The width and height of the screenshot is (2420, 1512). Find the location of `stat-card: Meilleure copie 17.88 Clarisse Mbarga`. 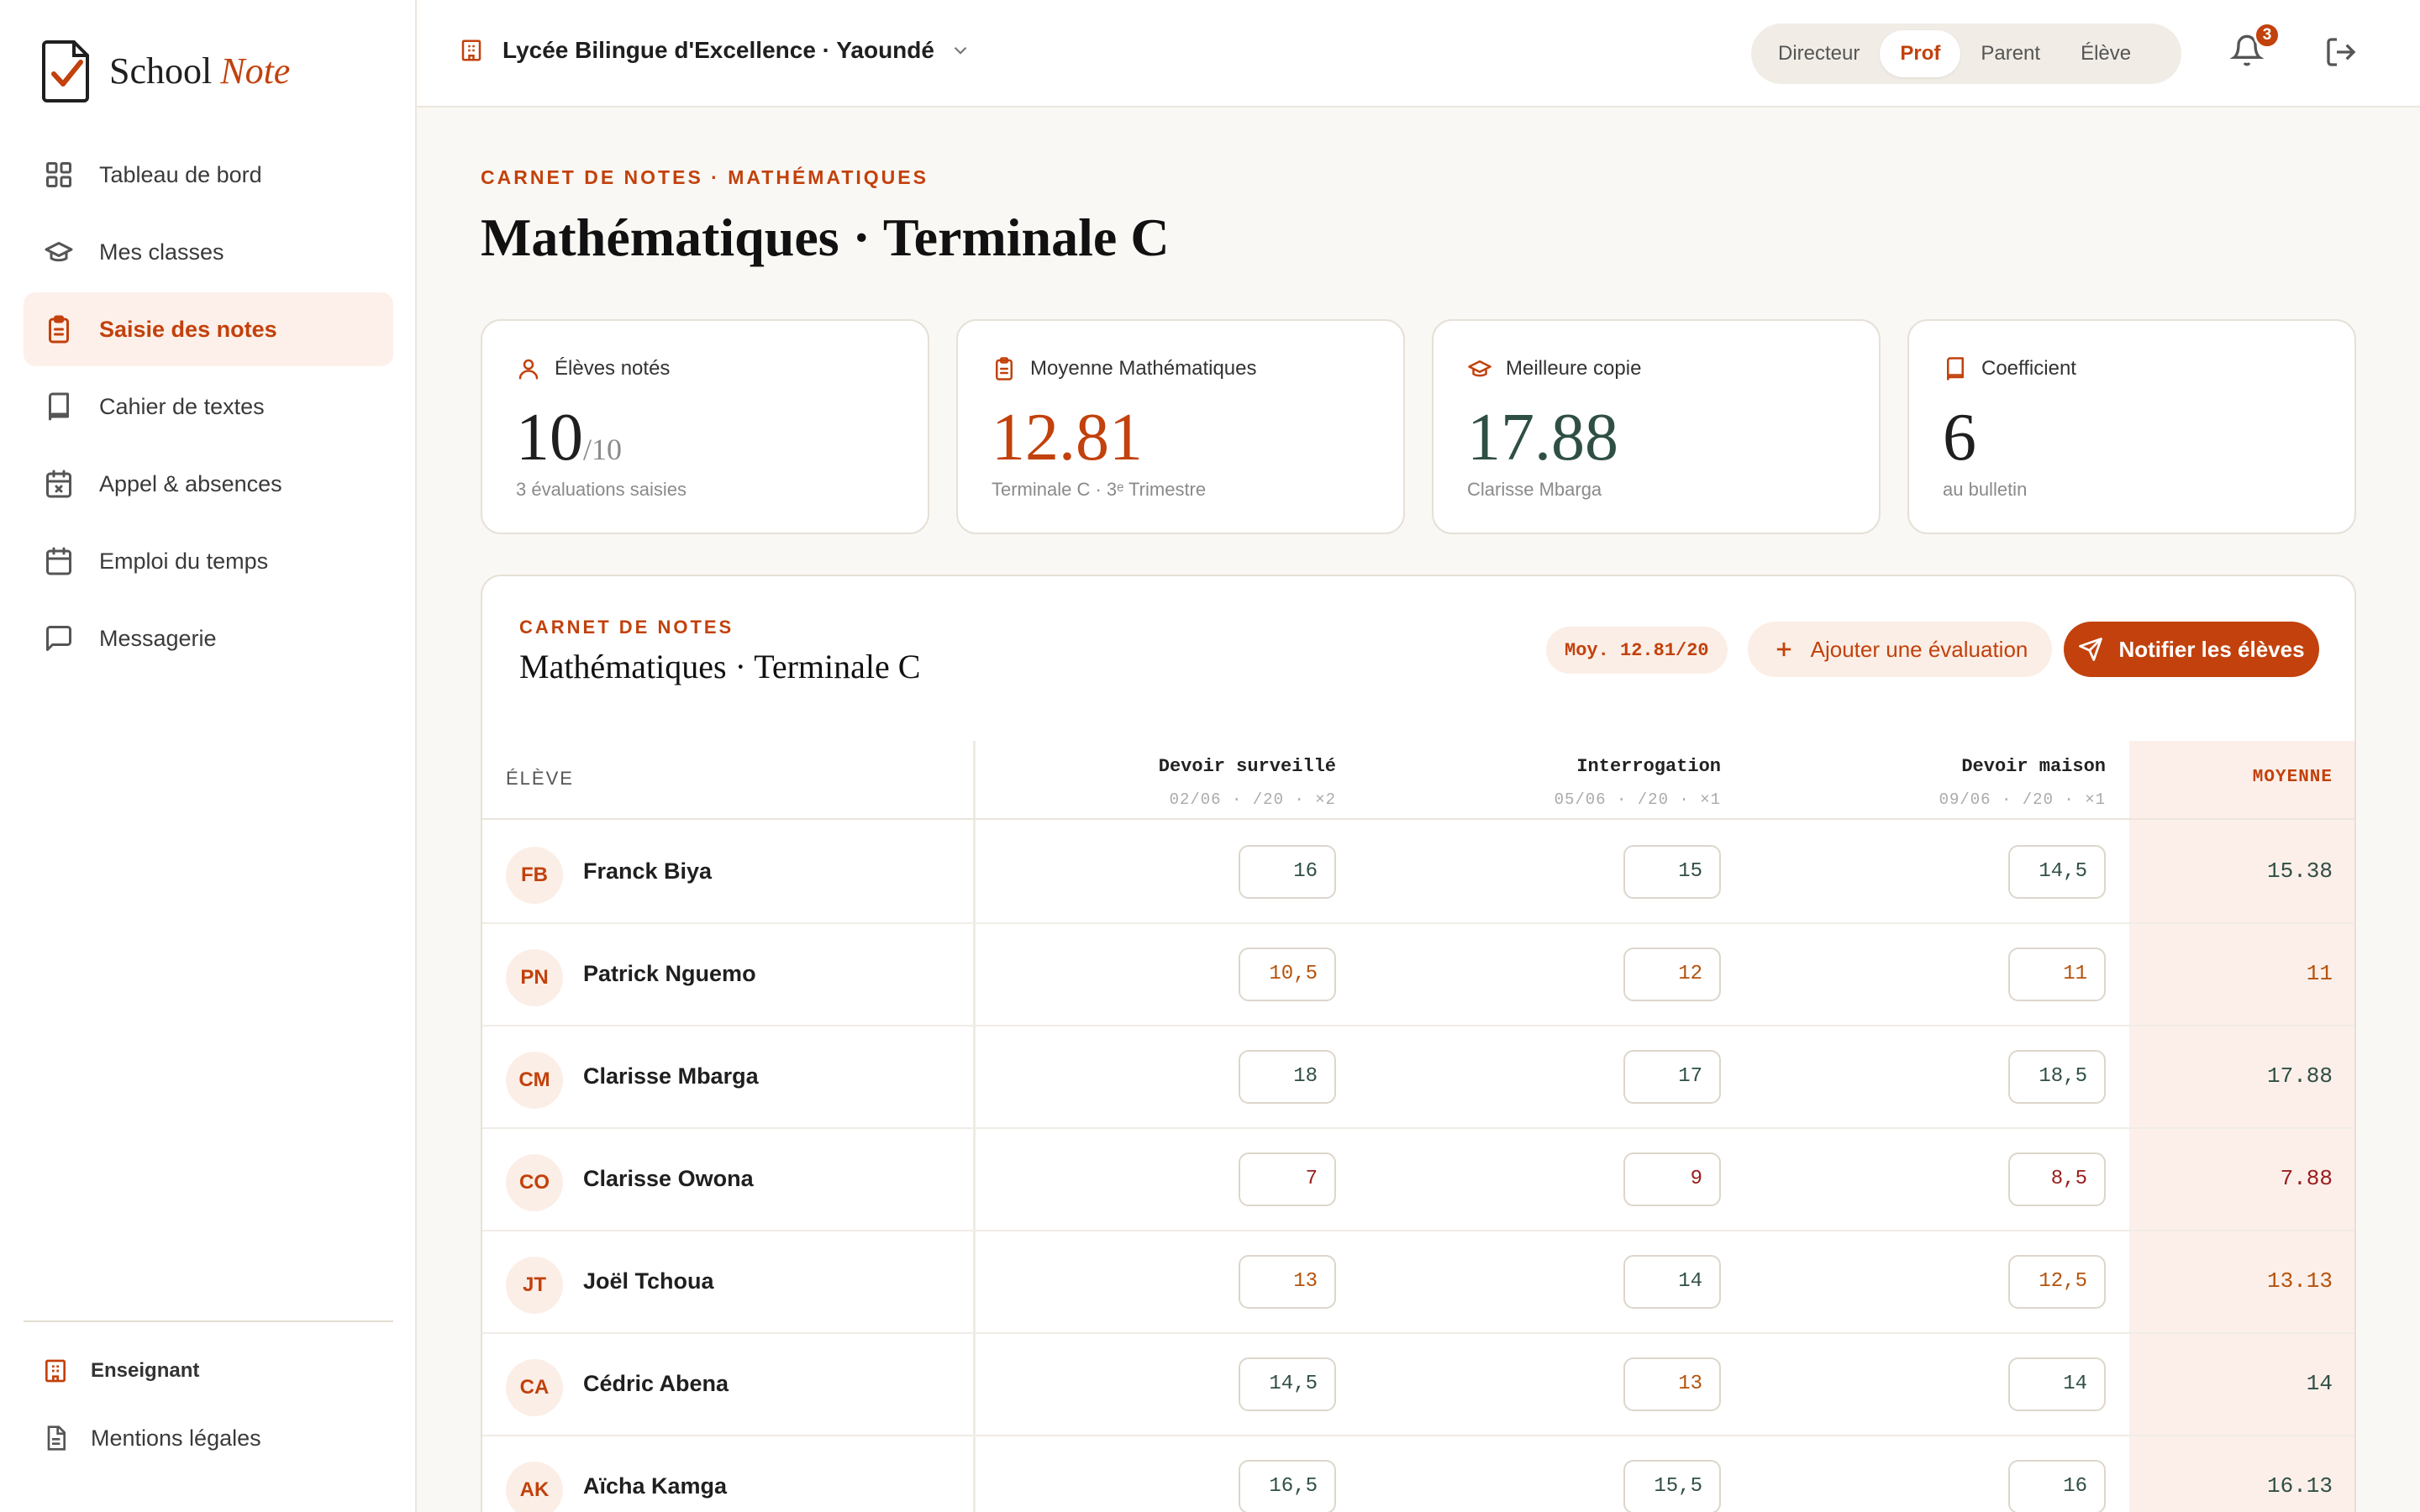

stat-card: Meilleure copie 17.88 Clarisse Mbarga is located at coordinates (1656, 426).